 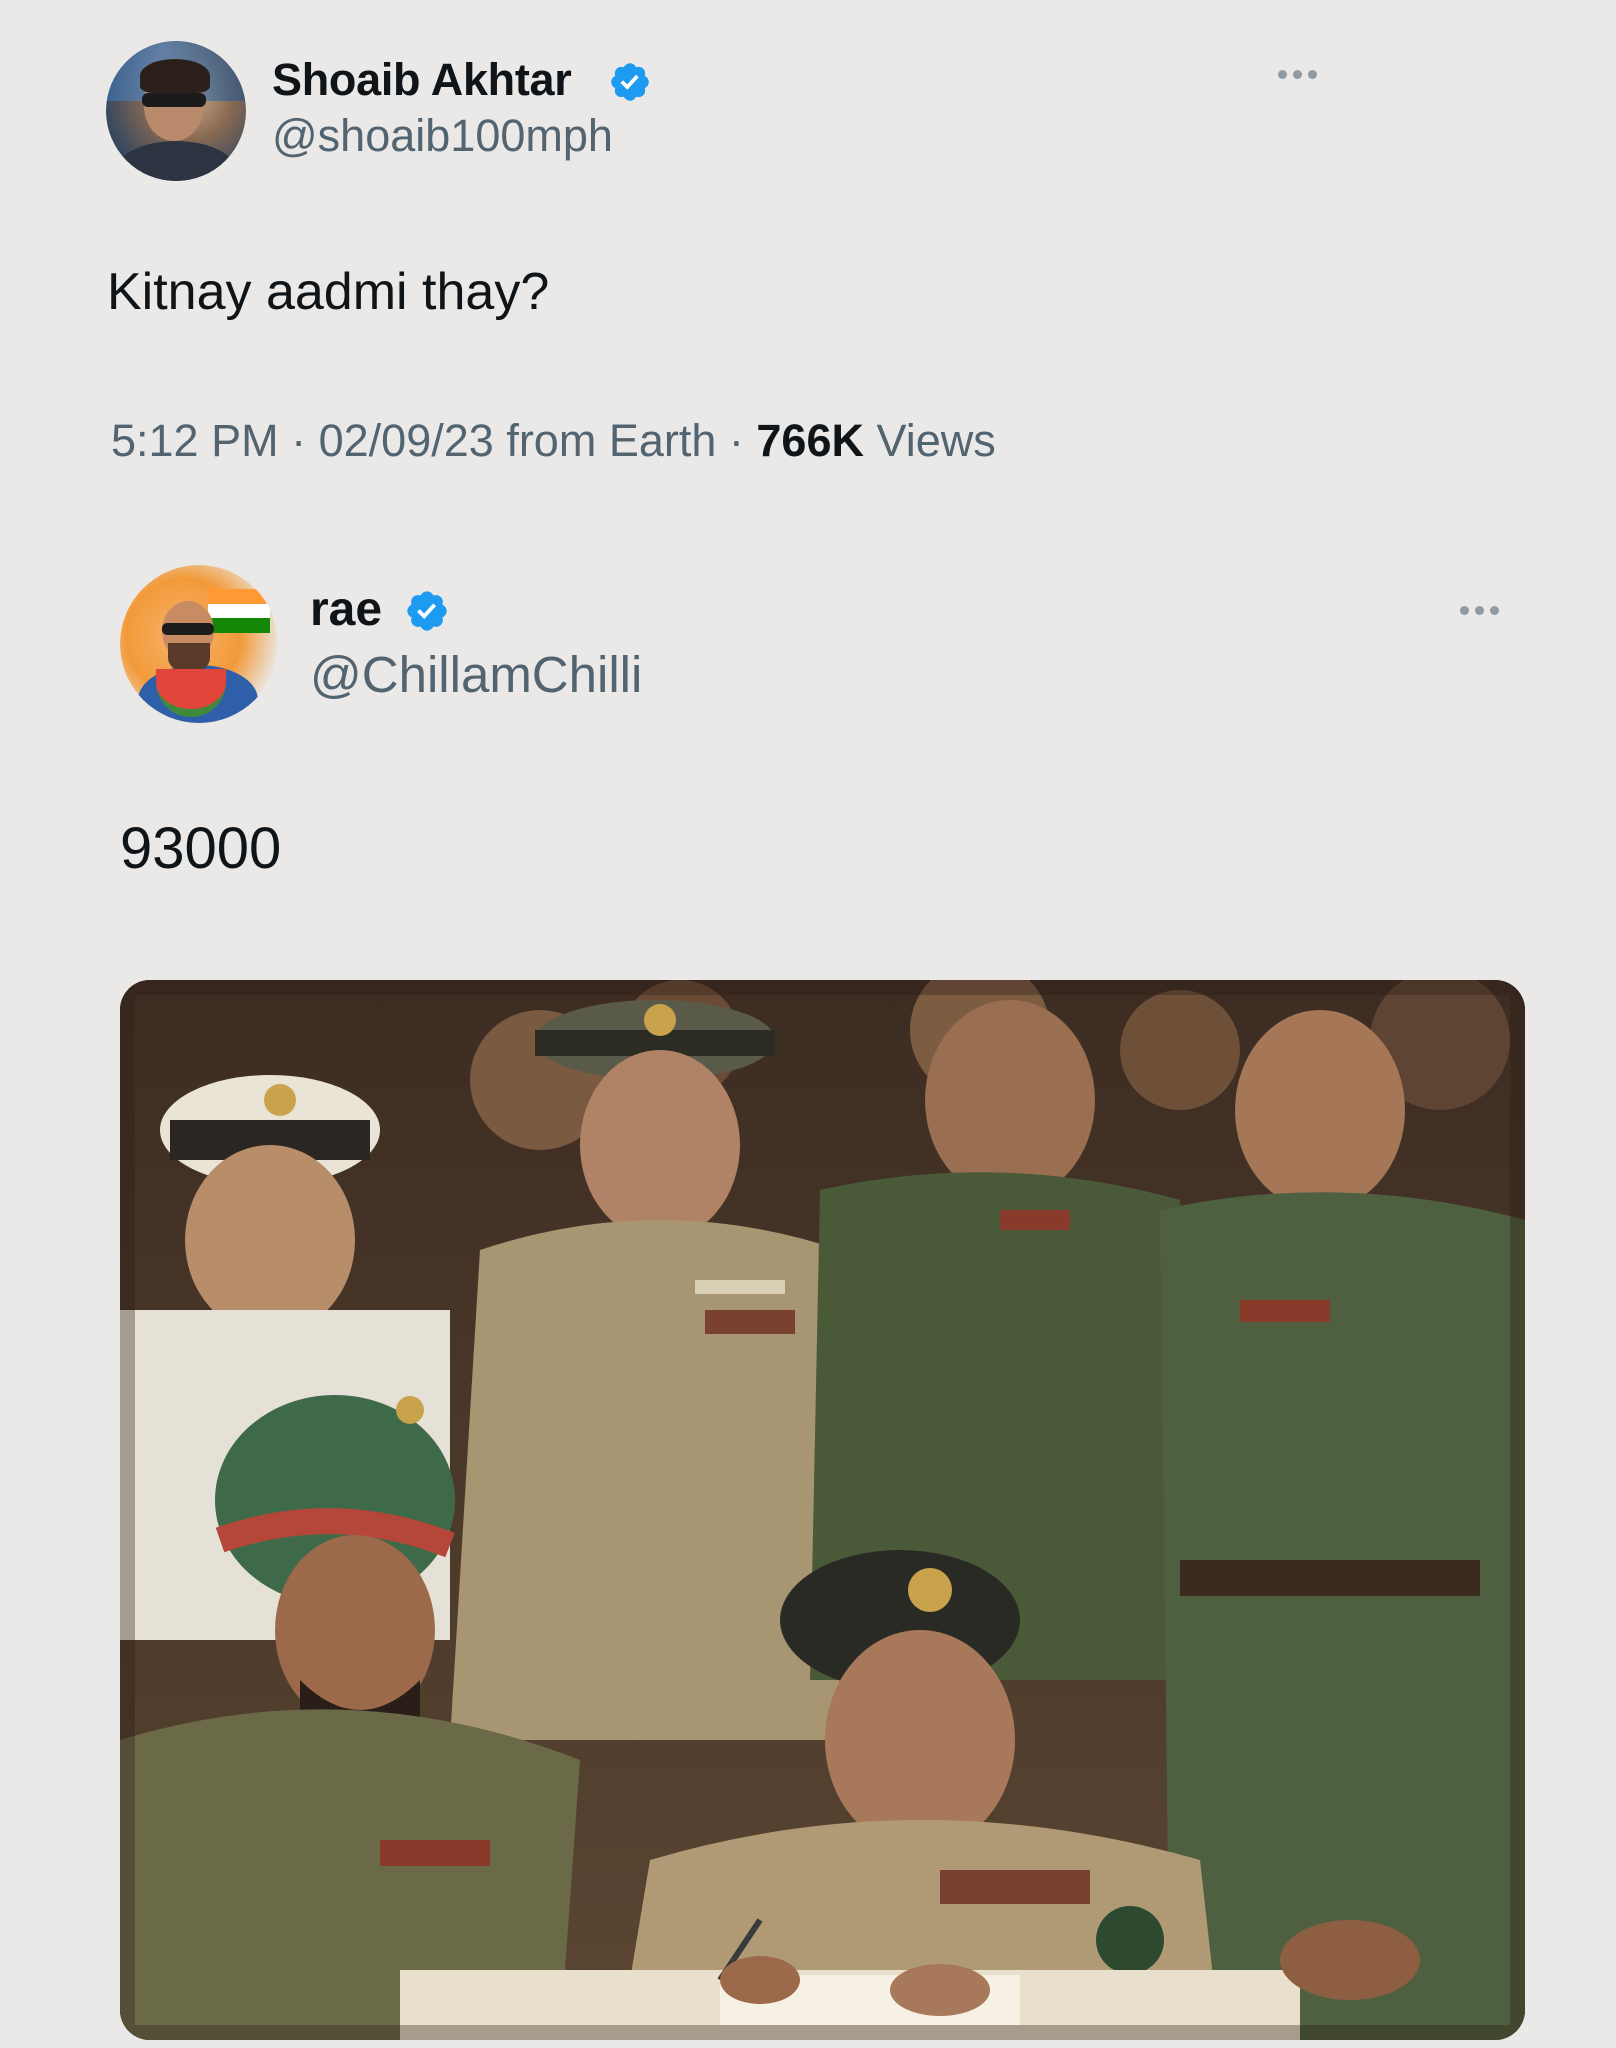 What do you see at coordinates (442, 136) in the screenshot?
I see `author-handle: @shoaib100mph` at bounding box center [442, 136].